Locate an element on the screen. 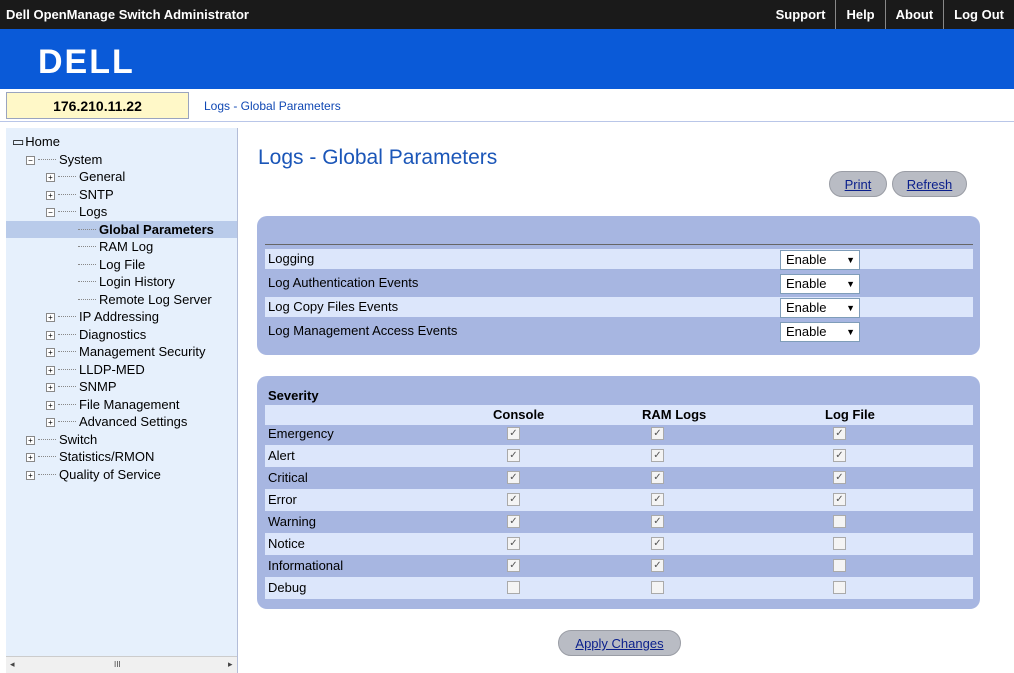 The image size is (1014, 673). sidebar-item-log-file: Log File is located at coordinates (121, 264).